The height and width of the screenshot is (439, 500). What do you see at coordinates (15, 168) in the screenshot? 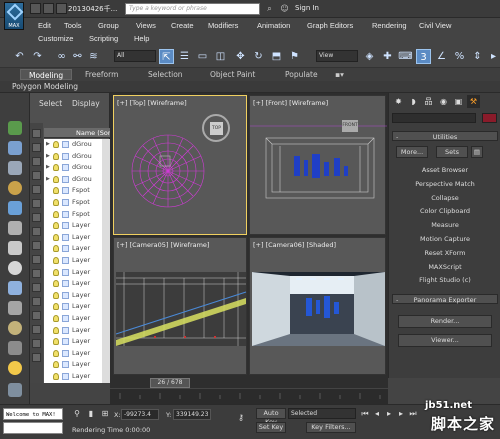
I see `list-icon` at bounding box center [15, 168].